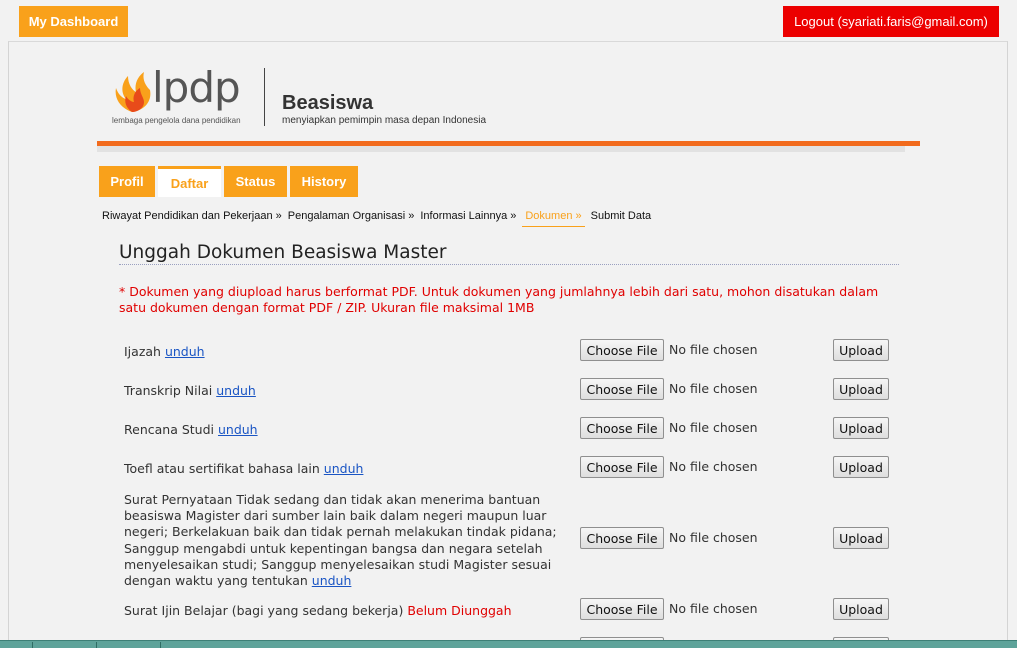  What do you see at coordinates (168, 390) in the screenshot?
I see `document-name: Transkrip Nilai` at bounding box center [168, 390].